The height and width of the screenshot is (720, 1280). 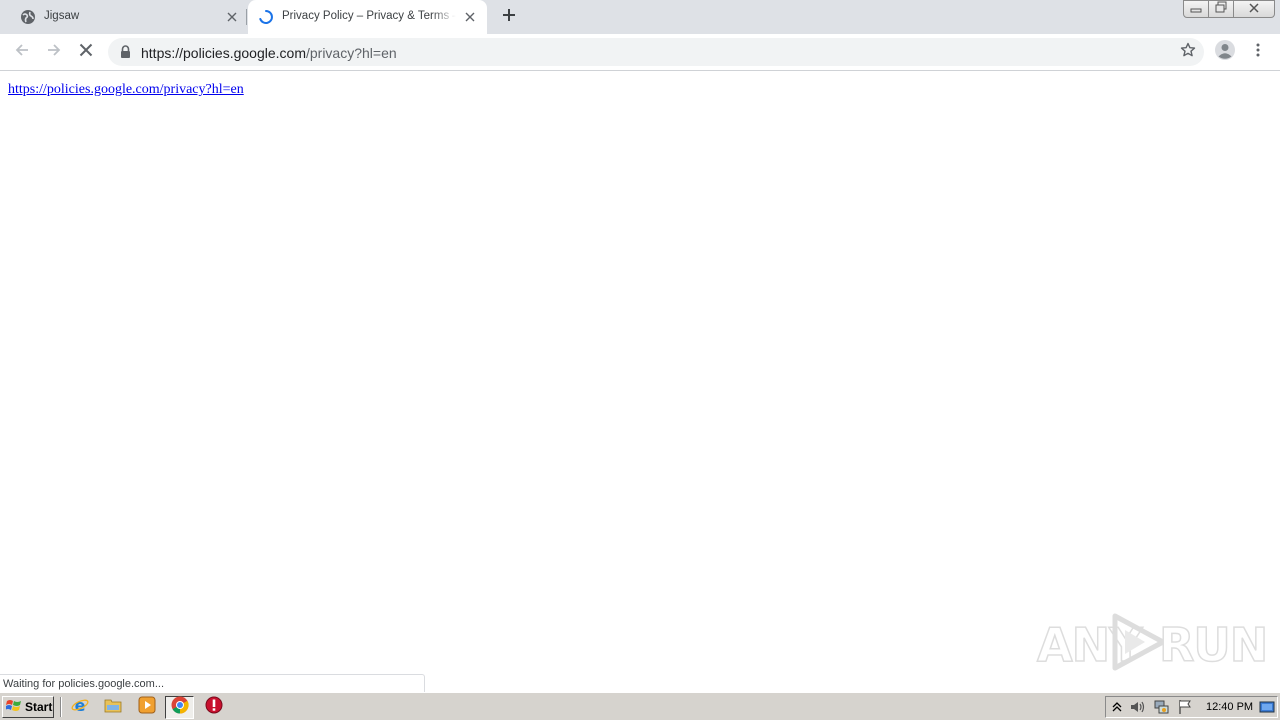 I want to click on internet-explorer-launcher: e, so click(x=80, y=707).